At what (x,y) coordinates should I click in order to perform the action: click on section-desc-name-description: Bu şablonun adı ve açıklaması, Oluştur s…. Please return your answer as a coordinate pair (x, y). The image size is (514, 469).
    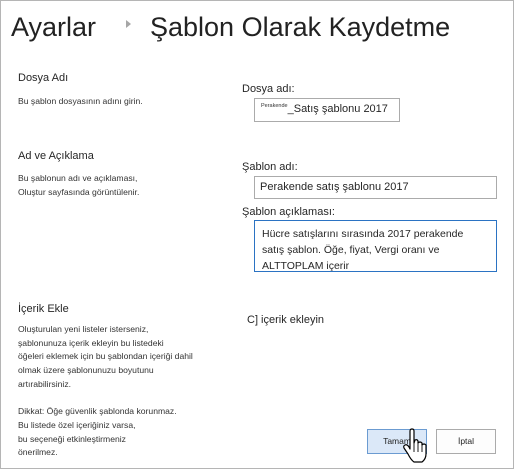
    Looking at the image, I should click on (79, 185).